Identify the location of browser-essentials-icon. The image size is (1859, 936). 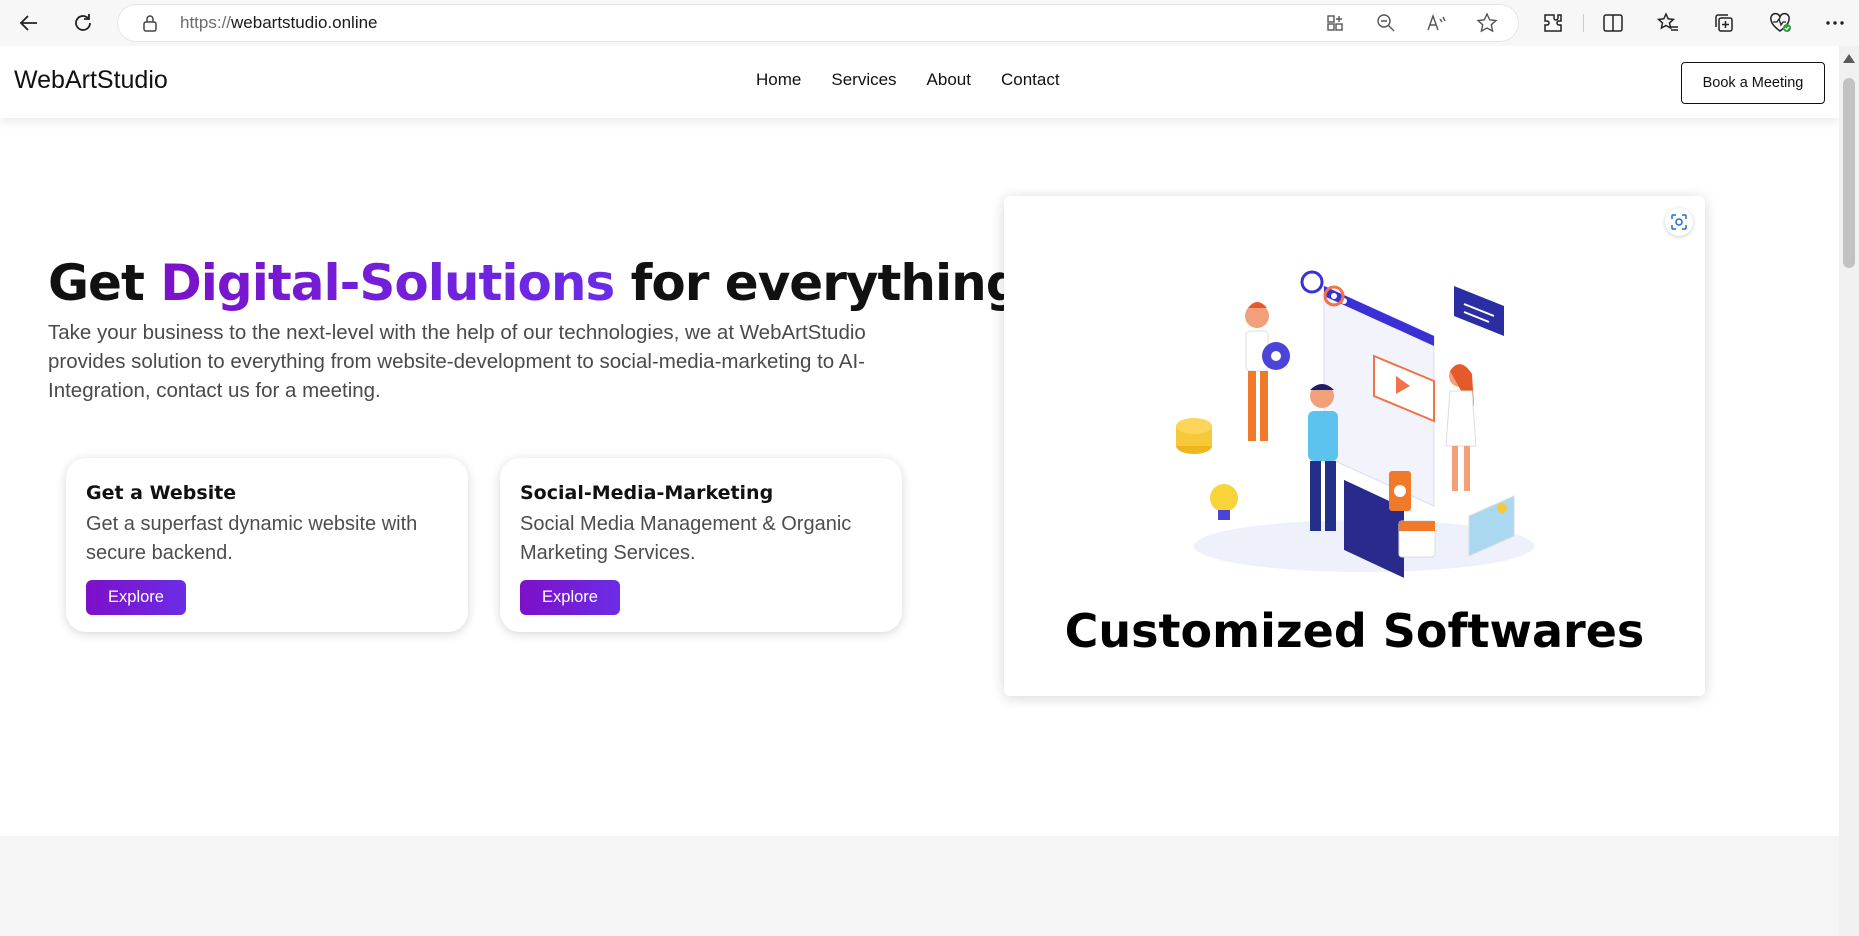
(1780, 23).